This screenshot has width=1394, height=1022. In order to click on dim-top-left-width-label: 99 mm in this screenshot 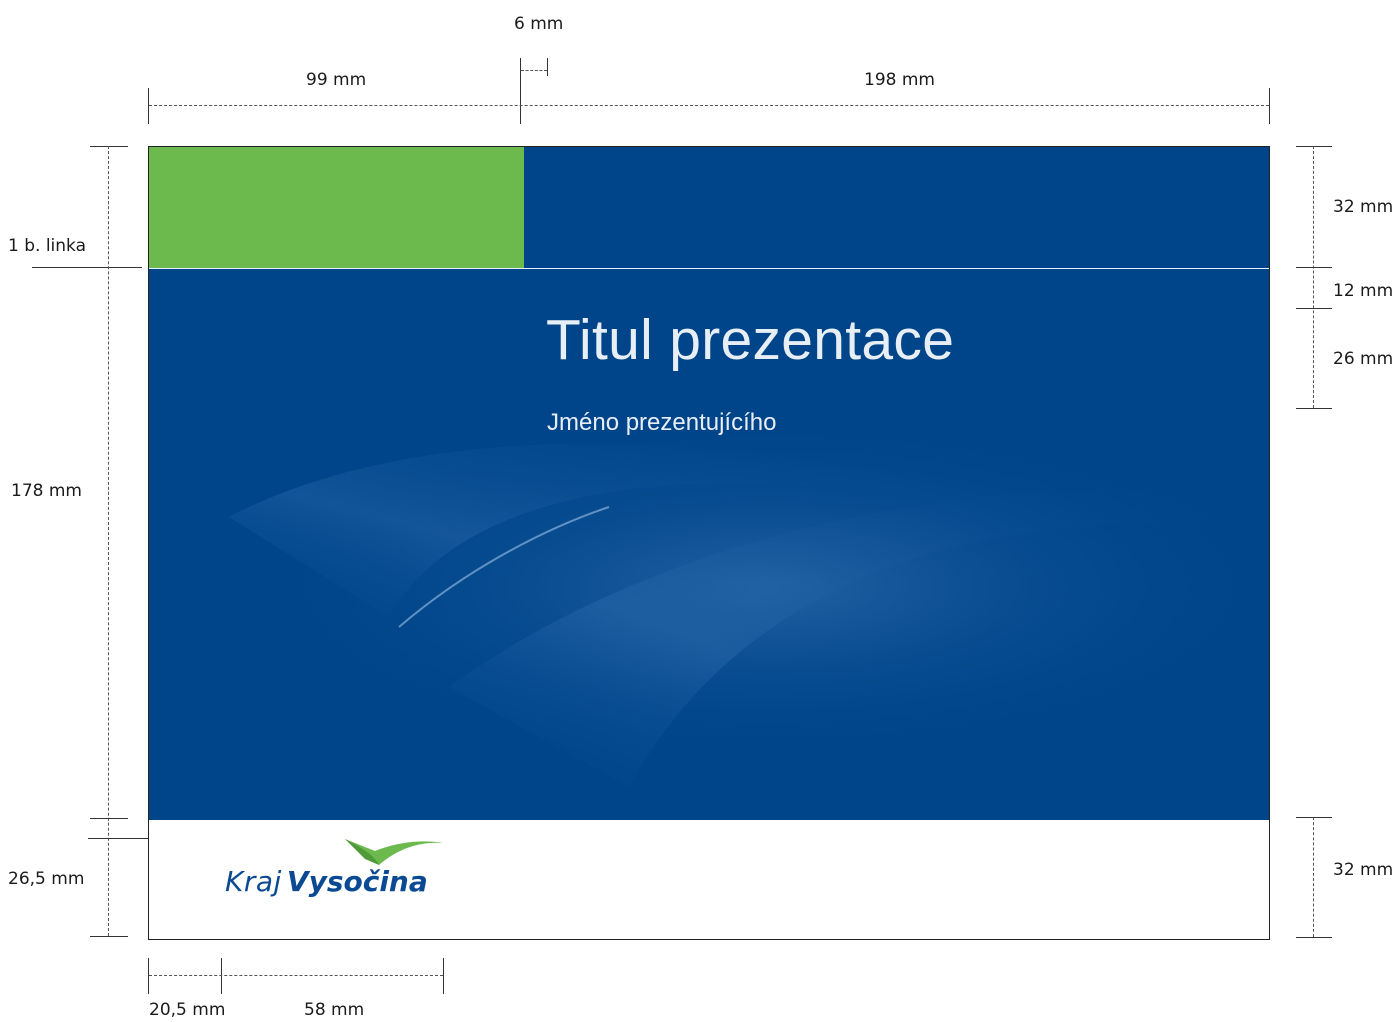, I will do `click(336, 80)`.